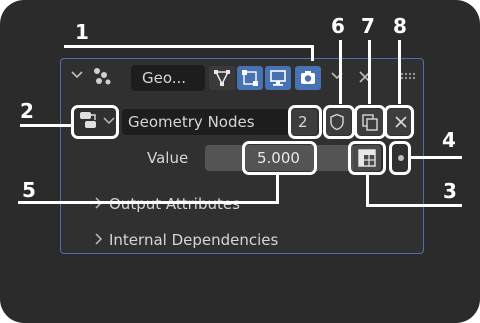 Image resolution: width=480 pixels, height=323 pixels. I want to click on edit-mode-icon, so click(222, 78).